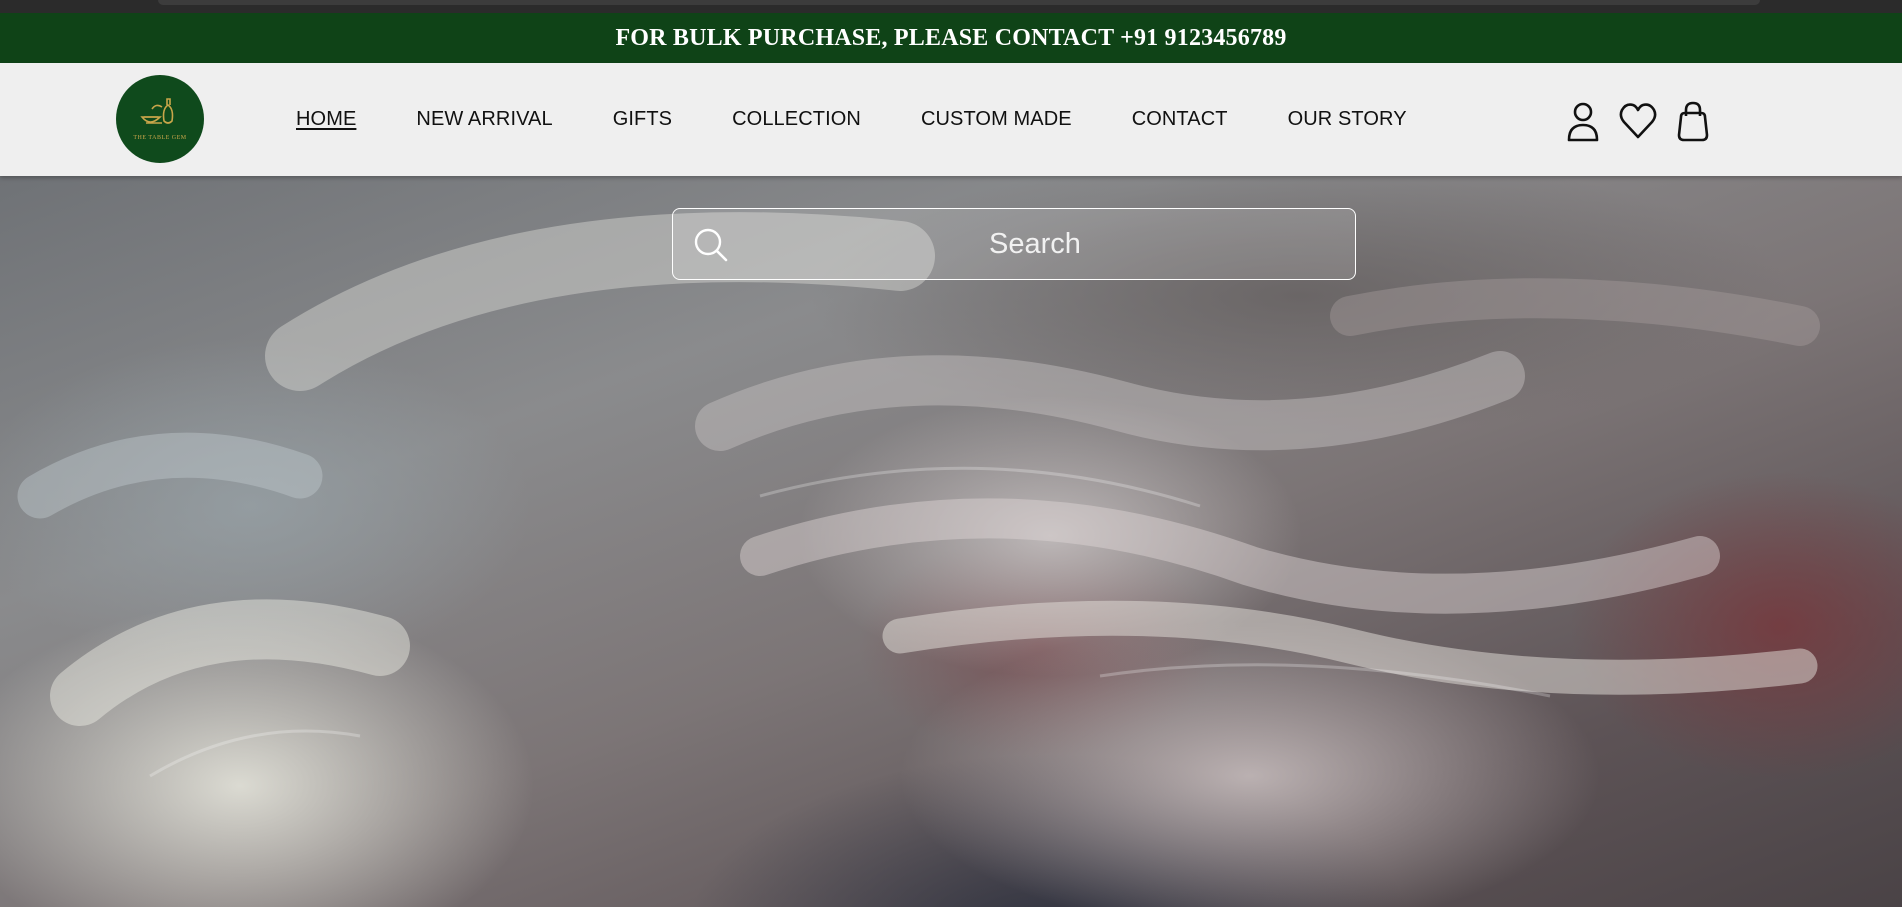 This screenshot has height=907, width=1902. What do you see at coordinates (959, 2) in the screenshot?
I see `browser-address-bar-edge` at bounding box center [959, 2].